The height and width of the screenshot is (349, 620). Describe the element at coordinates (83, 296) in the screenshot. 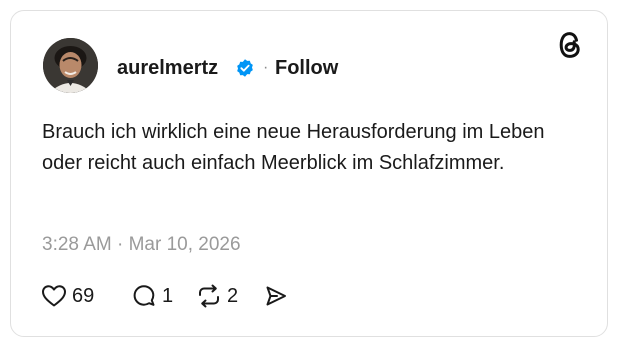

I see `like-count: 69` at that location.